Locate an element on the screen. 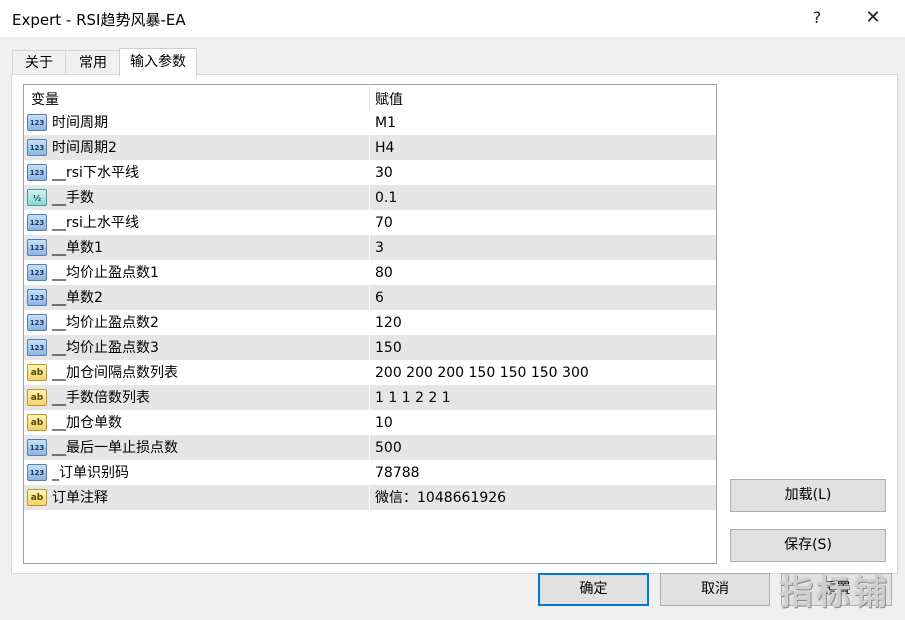 This screenshot has width=905, height=620. variable-value: 200 200 200 150 150 150 300 is located at coordinates (482, 373).